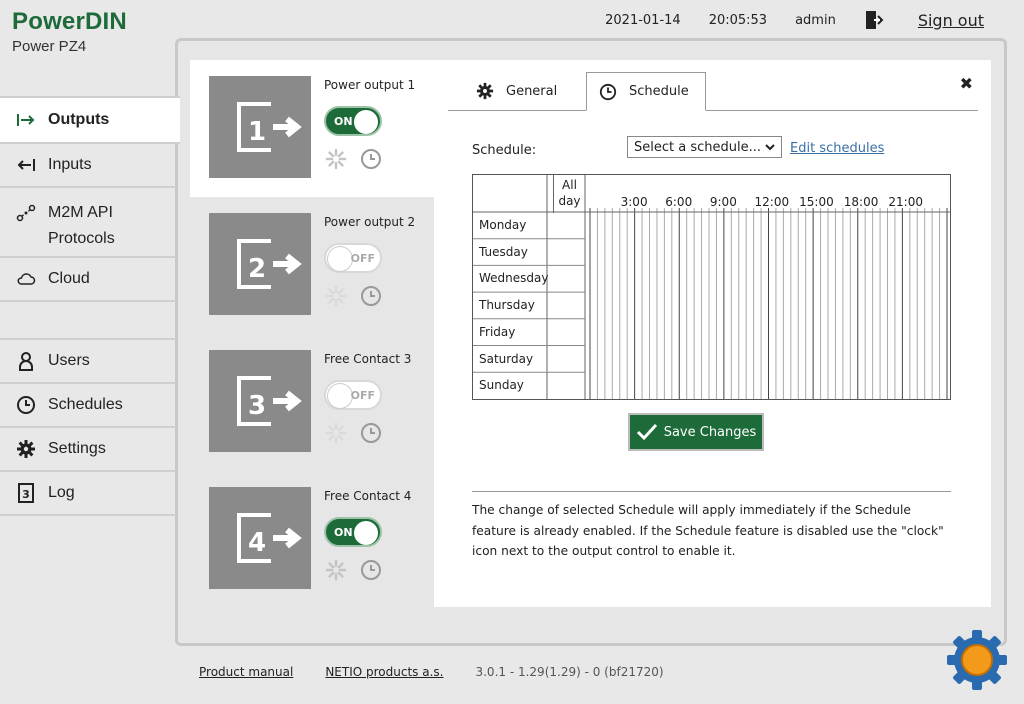  I want to click on sidebar-item-outputs: Outputs, so click(90, 120).